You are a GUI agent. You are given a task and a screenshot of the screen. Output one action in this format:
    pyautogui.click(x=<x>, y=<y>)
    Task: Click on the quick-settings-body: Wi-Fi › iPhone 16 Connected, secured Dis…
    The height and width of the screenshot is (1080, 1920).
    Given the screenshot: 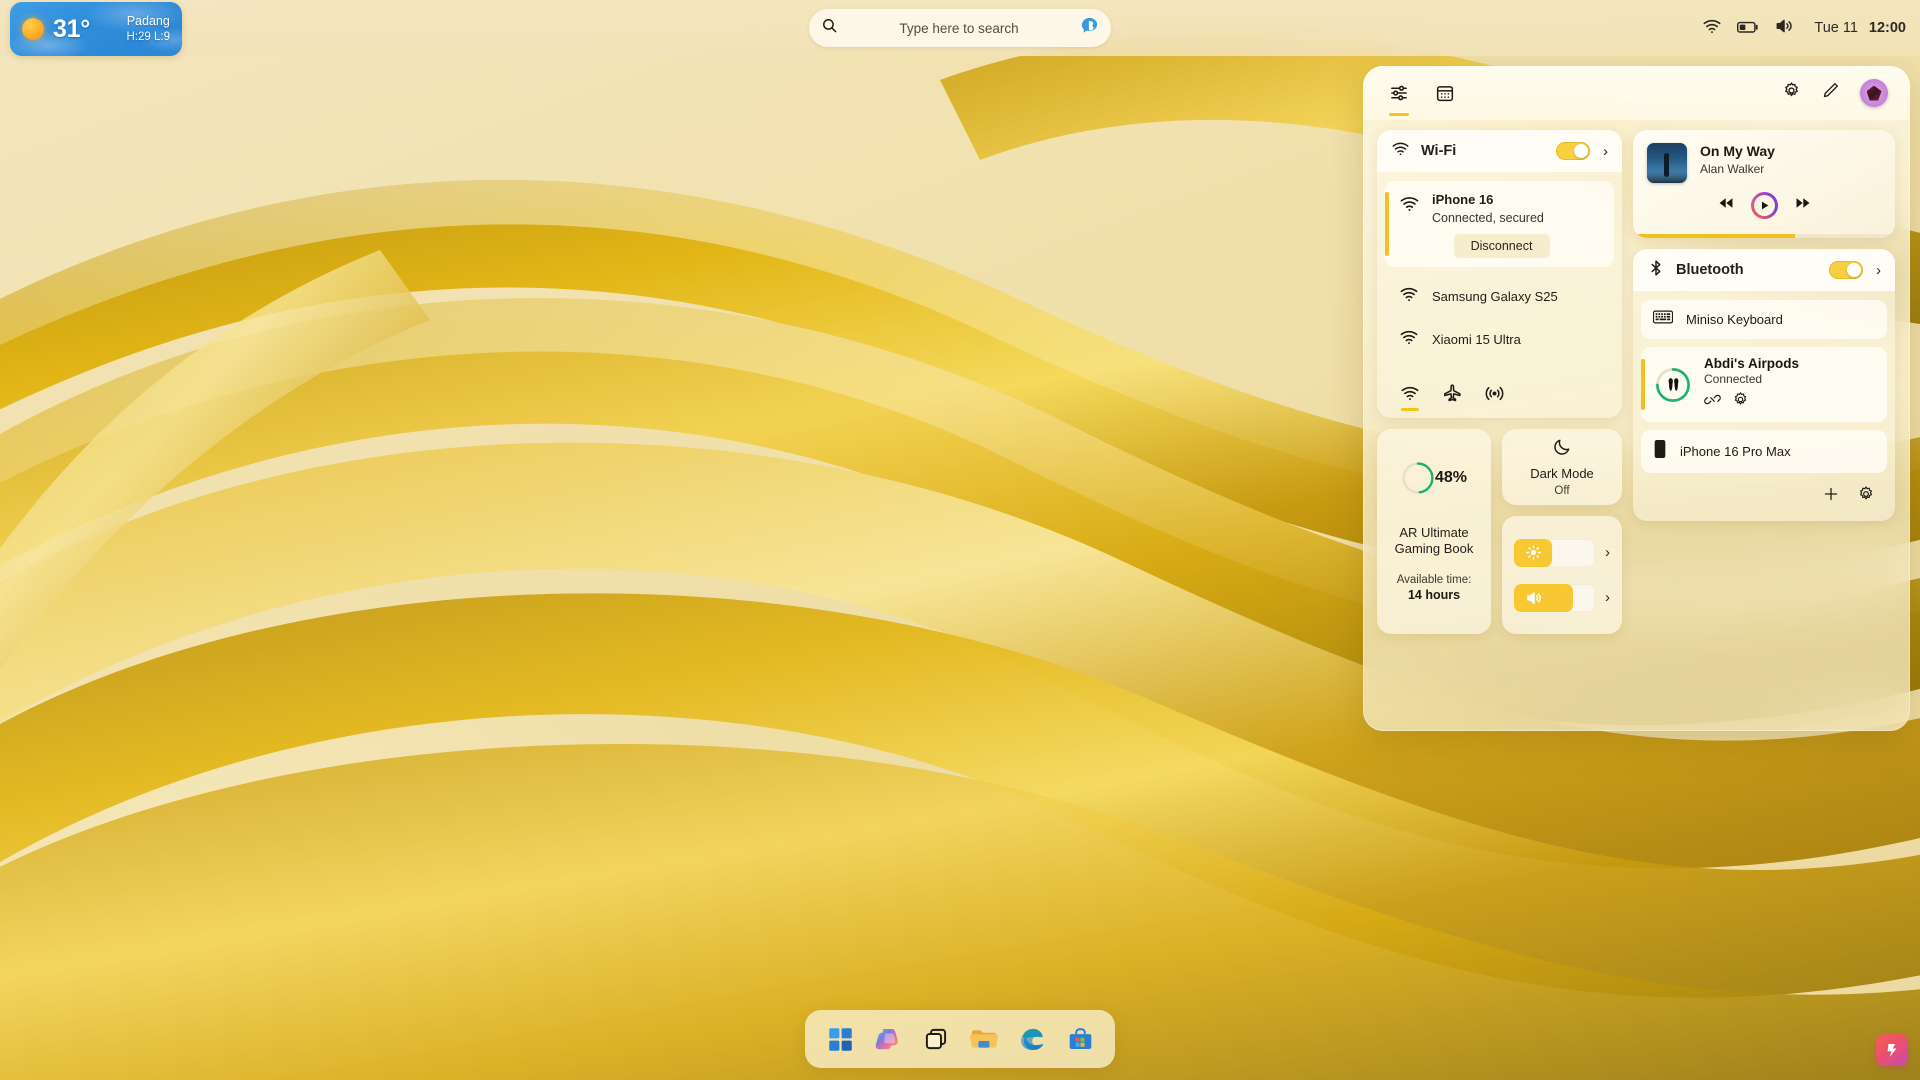 What is the action you would take?
    pyautogui.click(x=1636, y=384)
    